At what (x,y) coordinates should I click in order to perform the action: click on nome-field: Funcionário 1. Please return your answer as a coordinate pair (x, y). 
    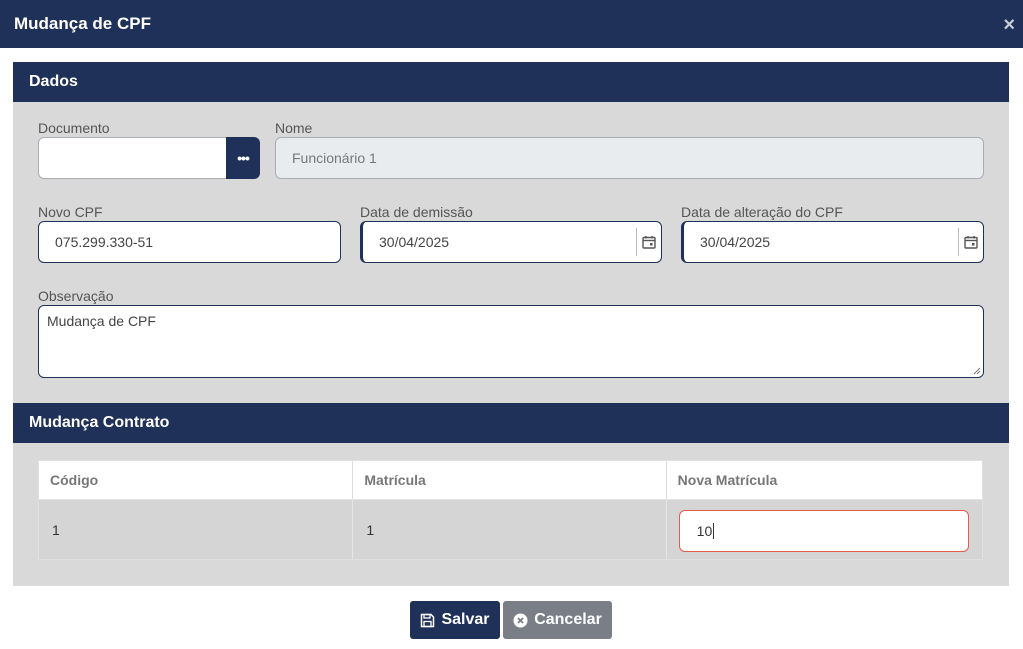
    Looking at the image, I should click on (629, 158).